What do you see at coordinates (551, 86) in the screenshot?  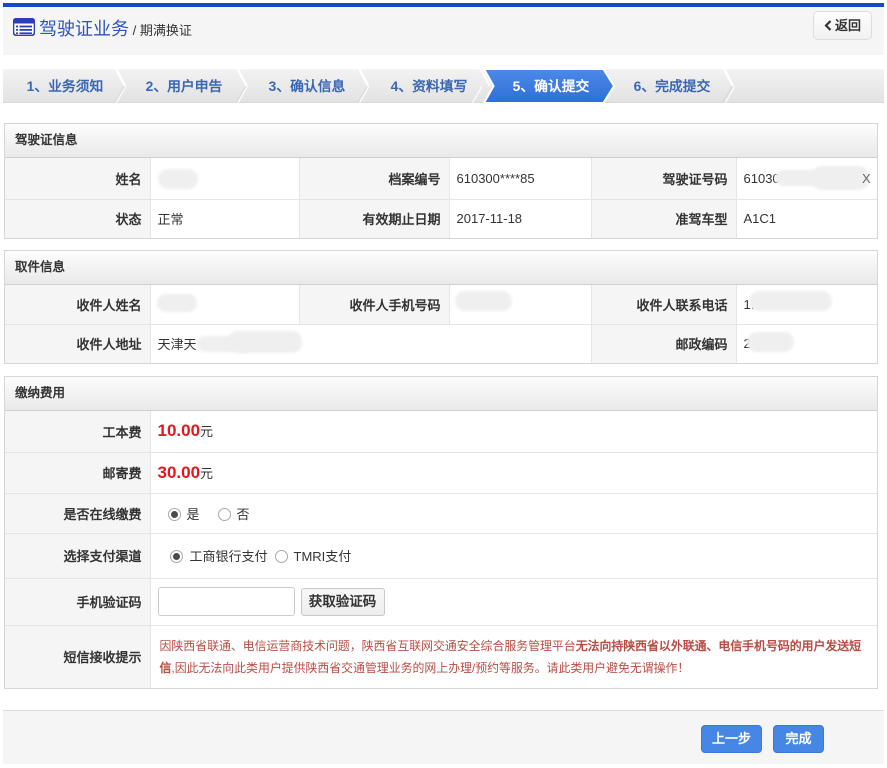 I see `svg-text: 5、确认提交` at bounding box center [551, 86].